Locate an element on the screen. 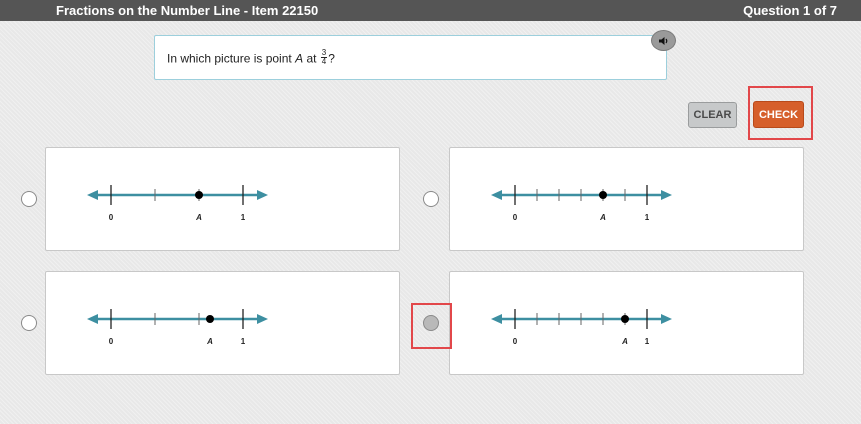 This screenshot has height=424, width=861. option-1-card: 0 1 A is located at coordinates (222, 199).